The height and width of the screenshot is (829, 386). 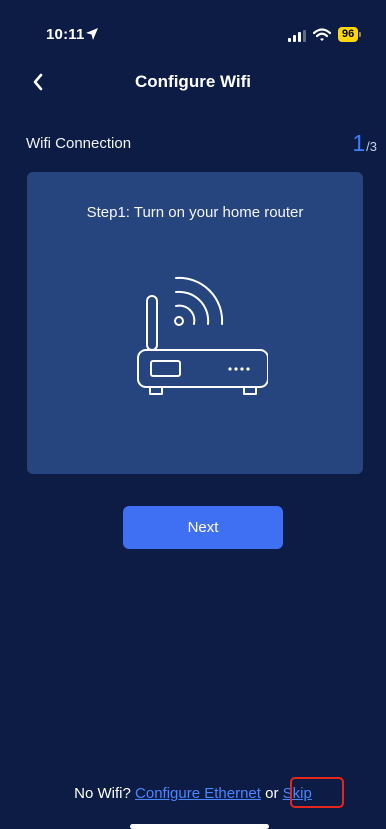 What do you see at coordinates (322, 34) in the screenshot?
I see `wifi-icon` at bounding box center [322, 34].